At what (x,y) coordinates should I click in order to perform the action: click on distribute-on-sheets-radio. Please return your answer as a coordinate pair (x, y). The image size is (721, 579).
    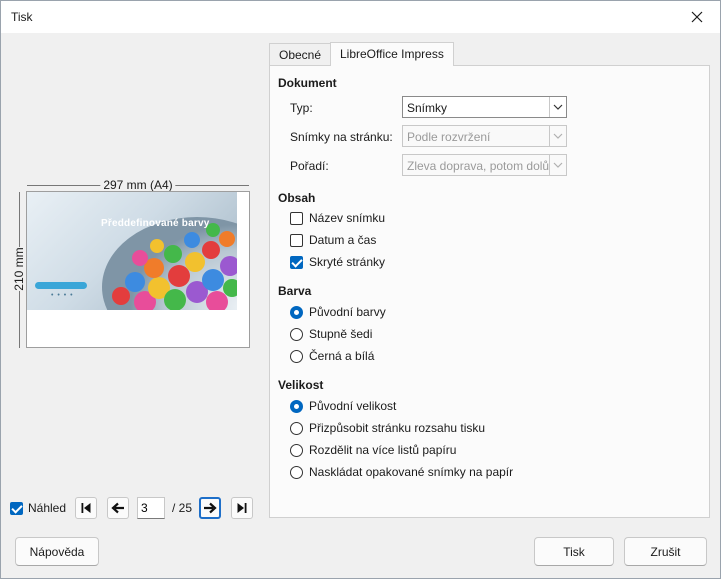
    Looking at the image, I should click on (296, 450).